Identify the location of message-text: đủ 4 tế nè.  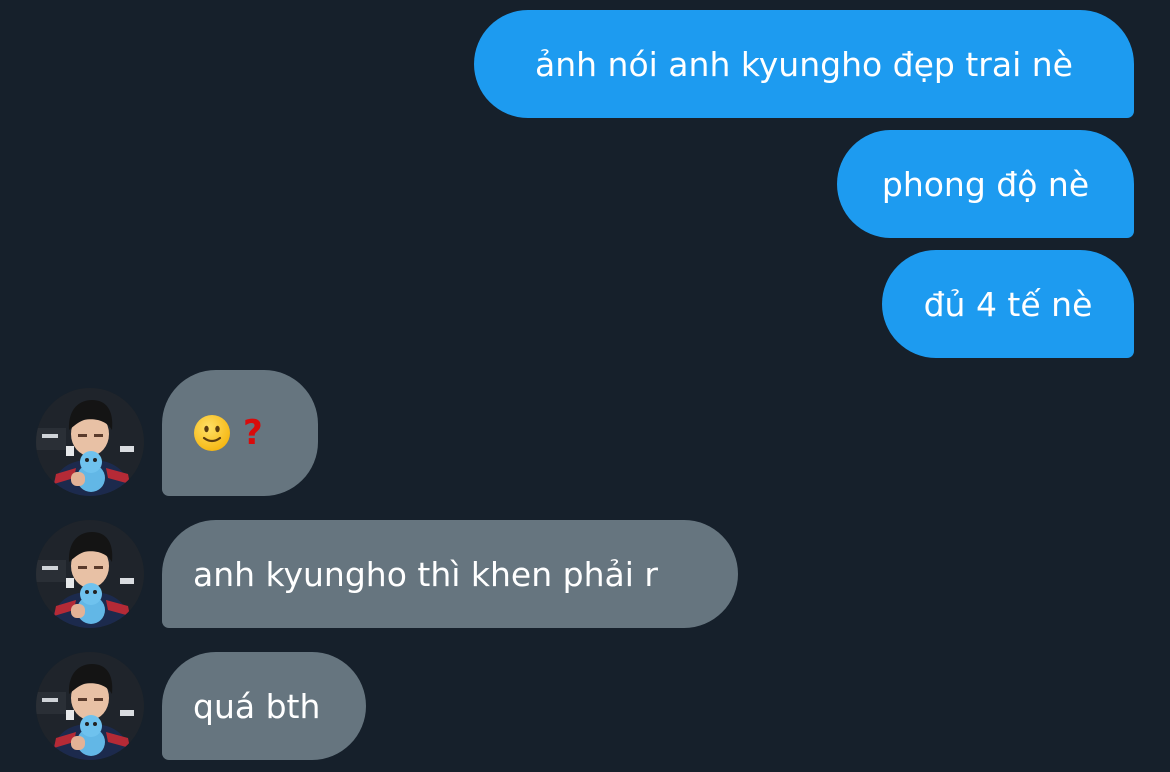
(1008, 304).